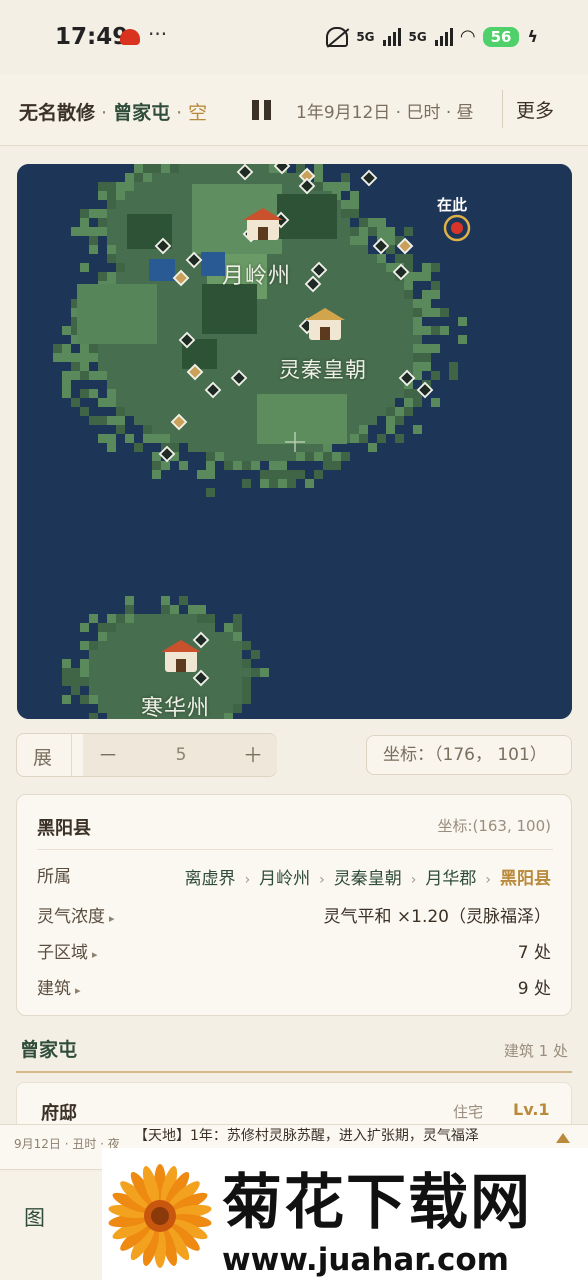 Image resolution: width=588 pixels, height=1280 pixels. What do you see at coordinates (535, 109) in the screenshot?
I see `more-button: 更多` at bounding box center [535, 109].